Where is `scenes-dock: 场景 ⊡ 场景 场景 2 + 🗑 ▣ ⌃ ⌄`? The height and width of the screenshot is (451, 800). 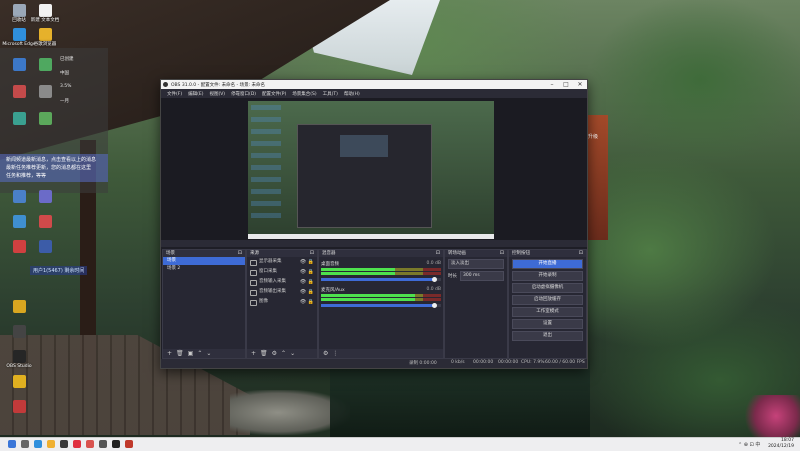 scenes-dock: 场景 ⊡ 场景 场景 2 + 🗑 ▣ ⌃ ⌄ is located at coordinates (204, 304).